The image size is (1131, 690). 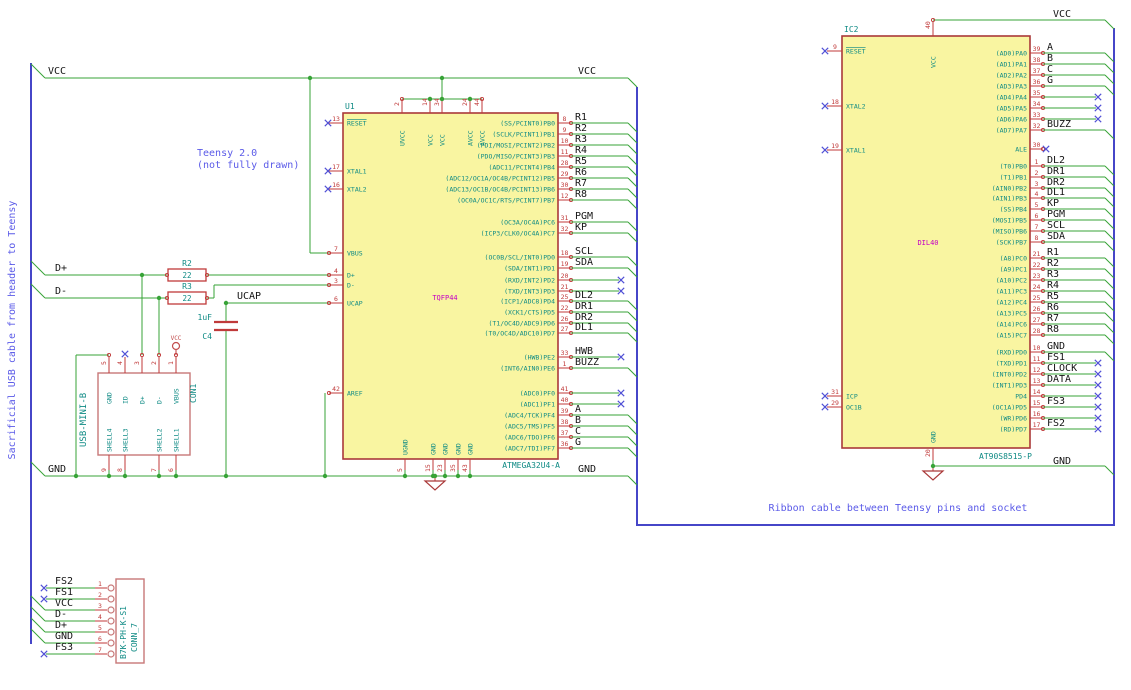 What do you see at coordinates (565, 389) in the screenshot?
I see `pin-number: 41` at bounding box center [565, 389].